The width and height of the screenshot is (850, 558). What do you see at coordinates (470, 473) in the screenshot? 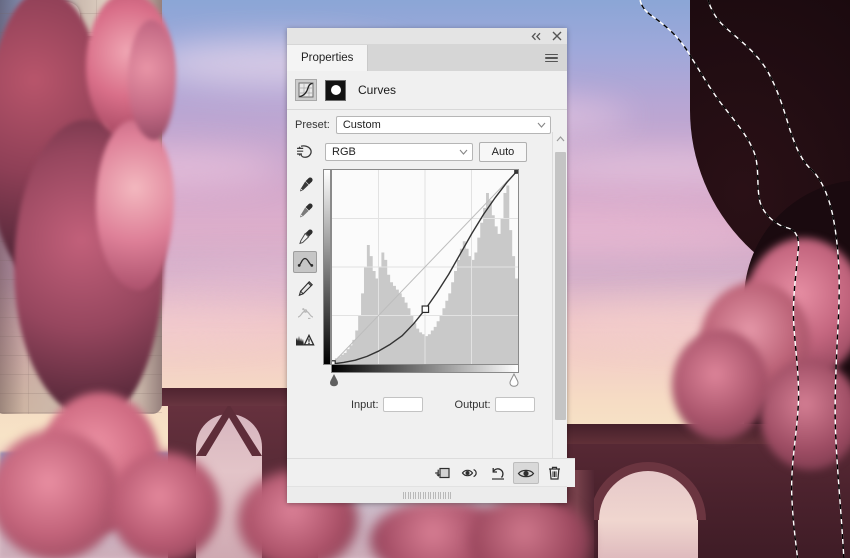
I see `view-previous-state-button` at bounding box center [470, 473].